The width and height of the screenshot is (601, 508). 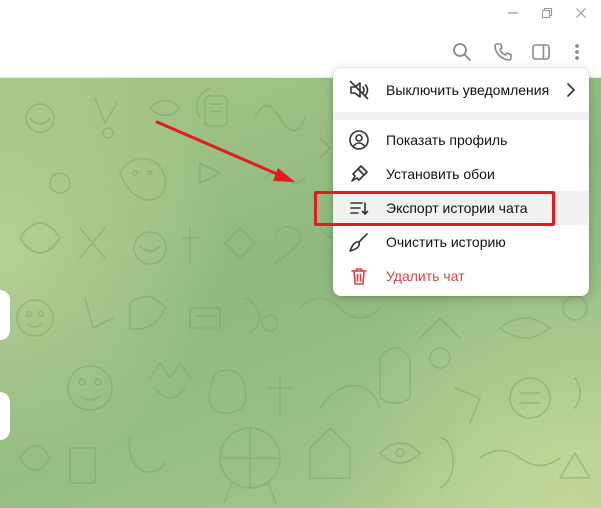 What do you see at coordinates (359, 242) in the screenshot?
I see `broom-icon` at bounding box center [359, 242].